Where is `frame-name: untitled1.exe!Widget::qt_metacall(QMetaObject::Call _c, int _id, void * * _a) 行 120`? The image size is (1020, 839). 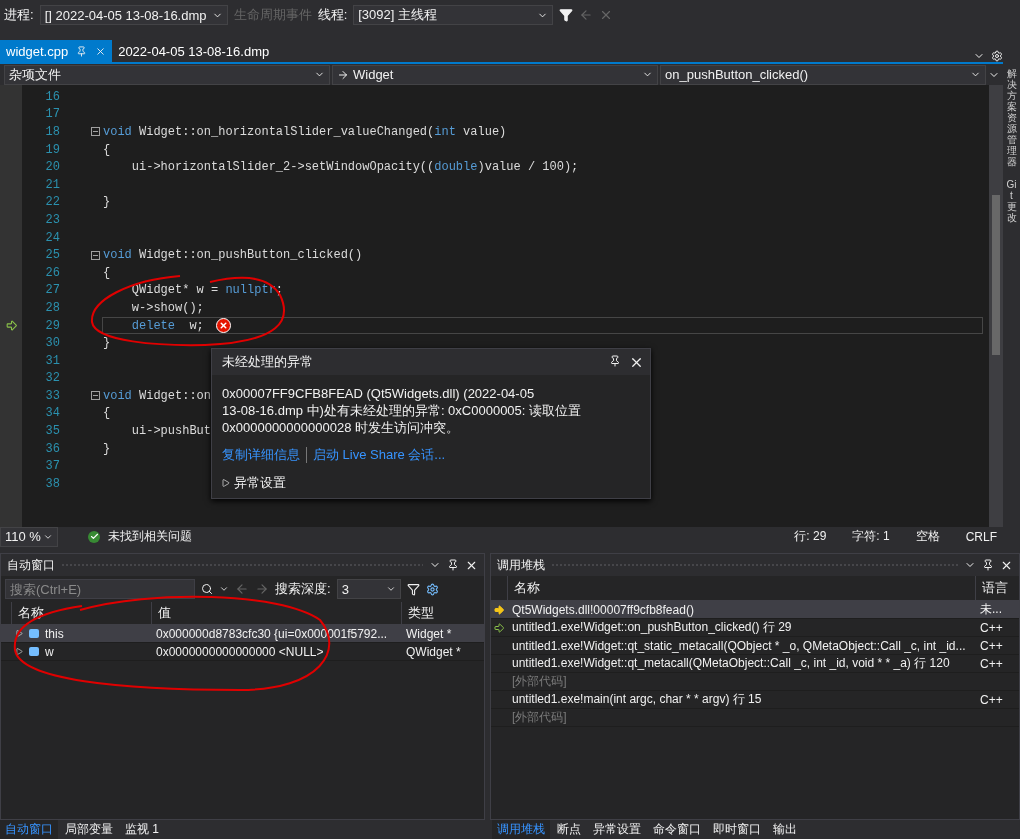
frame-name: untitled1.exe!Widget::qt_metacall(QMetaObject::Call _c, int _id, void * * _a) 行 120 is located at coordinates (731, 663).